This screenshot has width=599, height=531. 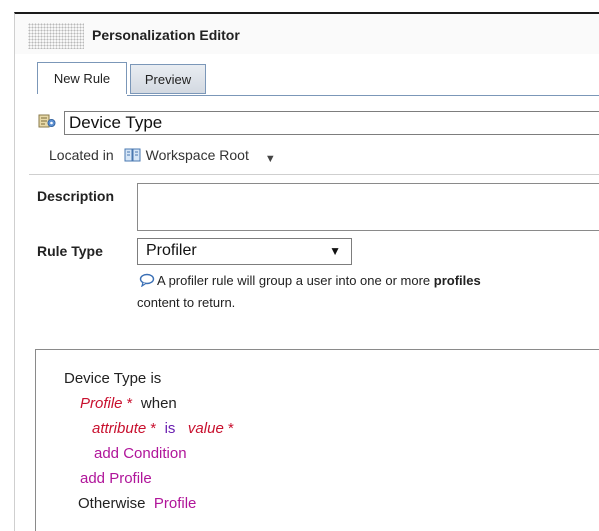 What do you see at coordinates (166, 35) in the screenshot?
I see `editor-title: Personalization Editor` at bounding box center [166, 35].